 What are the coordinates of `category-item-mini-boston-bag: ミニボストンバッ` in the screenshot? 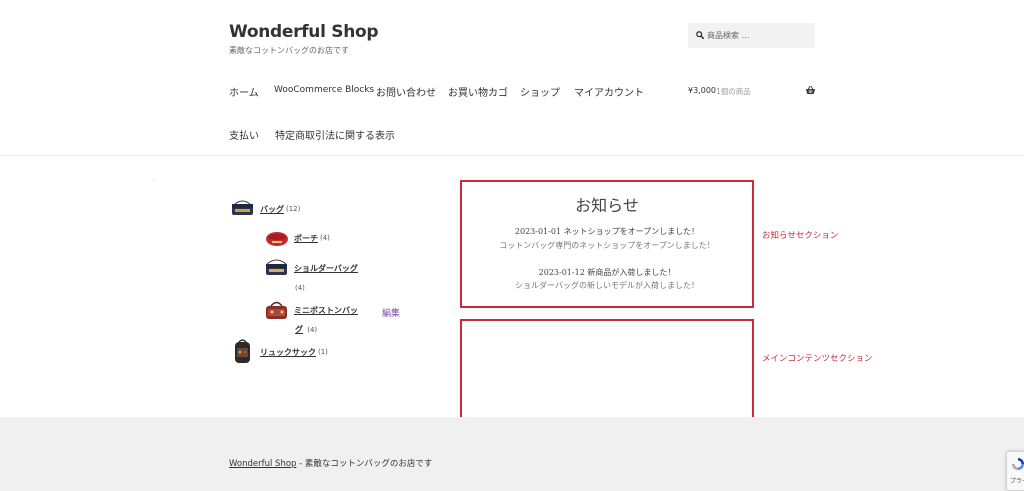 It's located at (310, 310).